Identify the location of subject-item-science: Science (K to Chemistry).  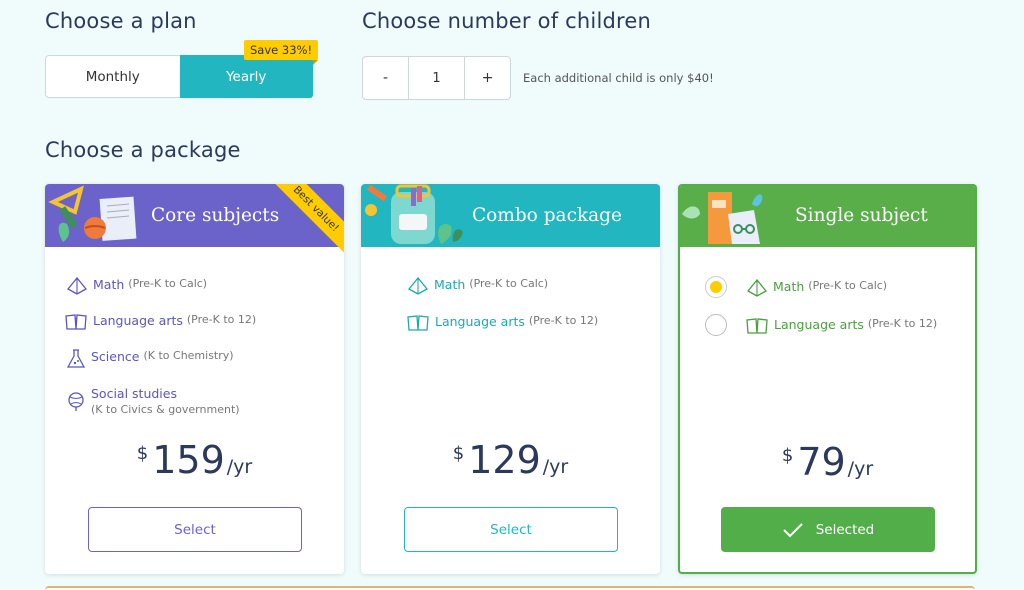
(150, 359).